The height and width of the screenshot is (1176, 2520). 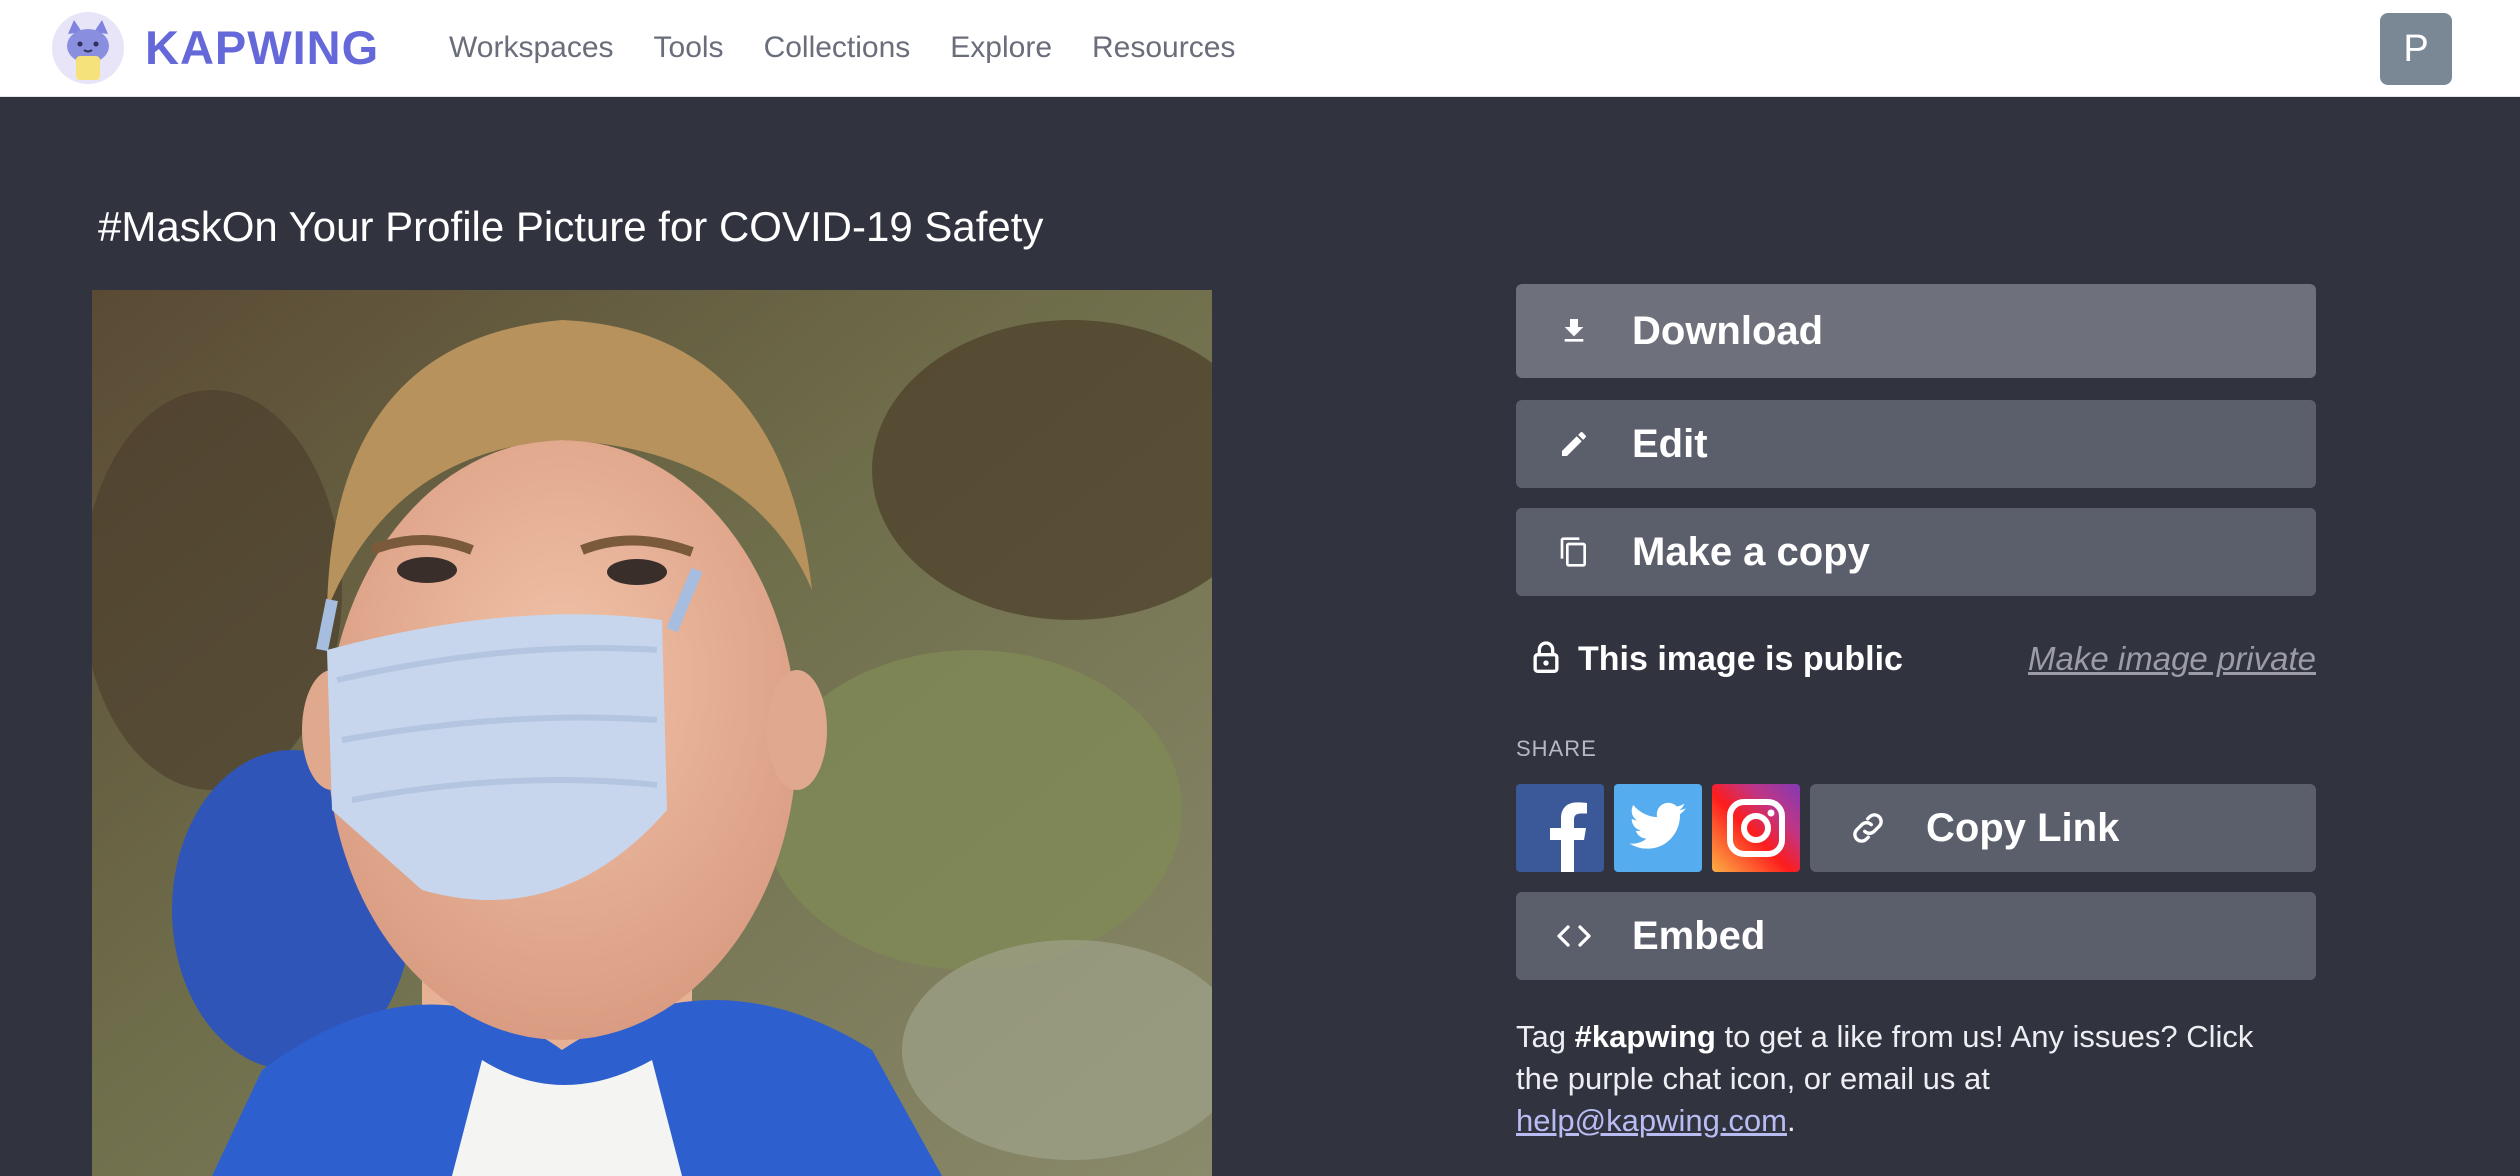 I want to click on pencil-icon, so click(x=1574, y=444).